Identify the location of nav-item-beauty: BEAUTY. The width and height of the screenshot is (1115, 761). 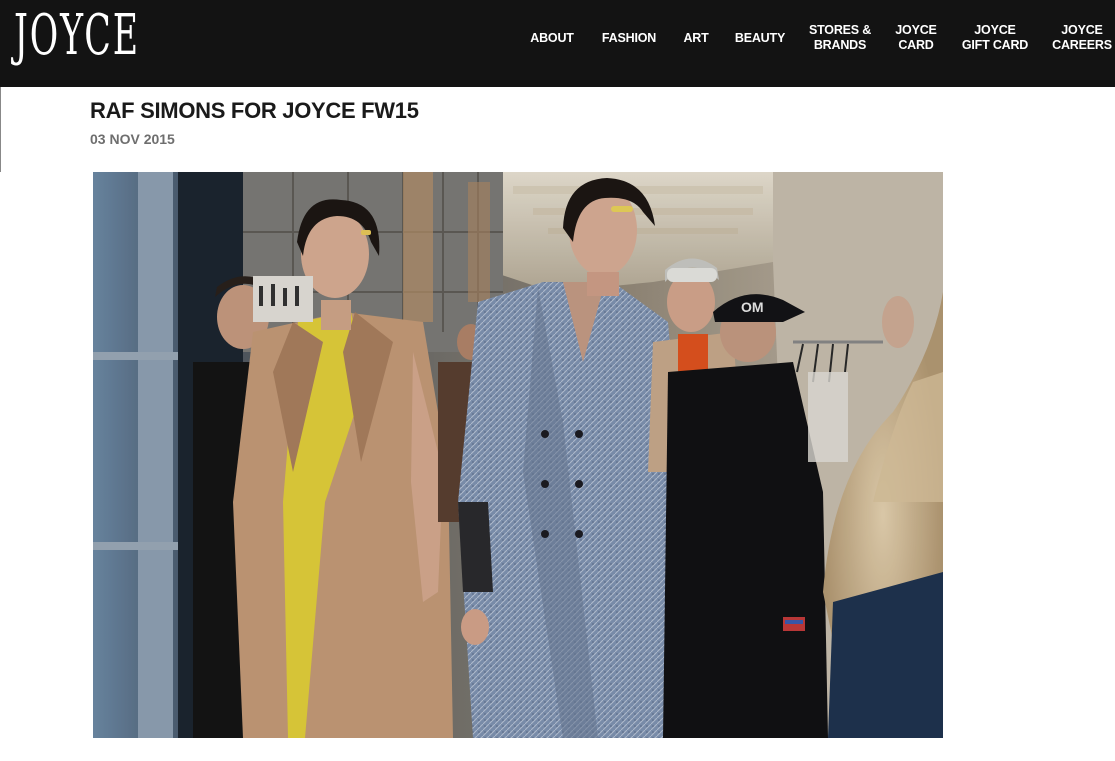
(760, 38).